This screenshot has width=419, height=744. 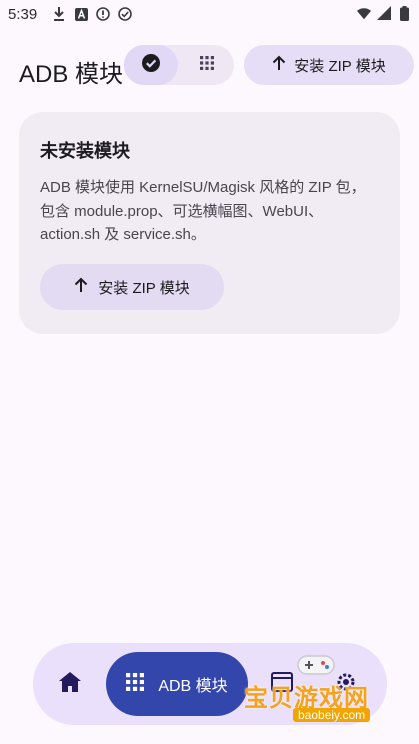 I want to click on nav-item-adb-modules: ADB 模块, so click(x=177, y=684).